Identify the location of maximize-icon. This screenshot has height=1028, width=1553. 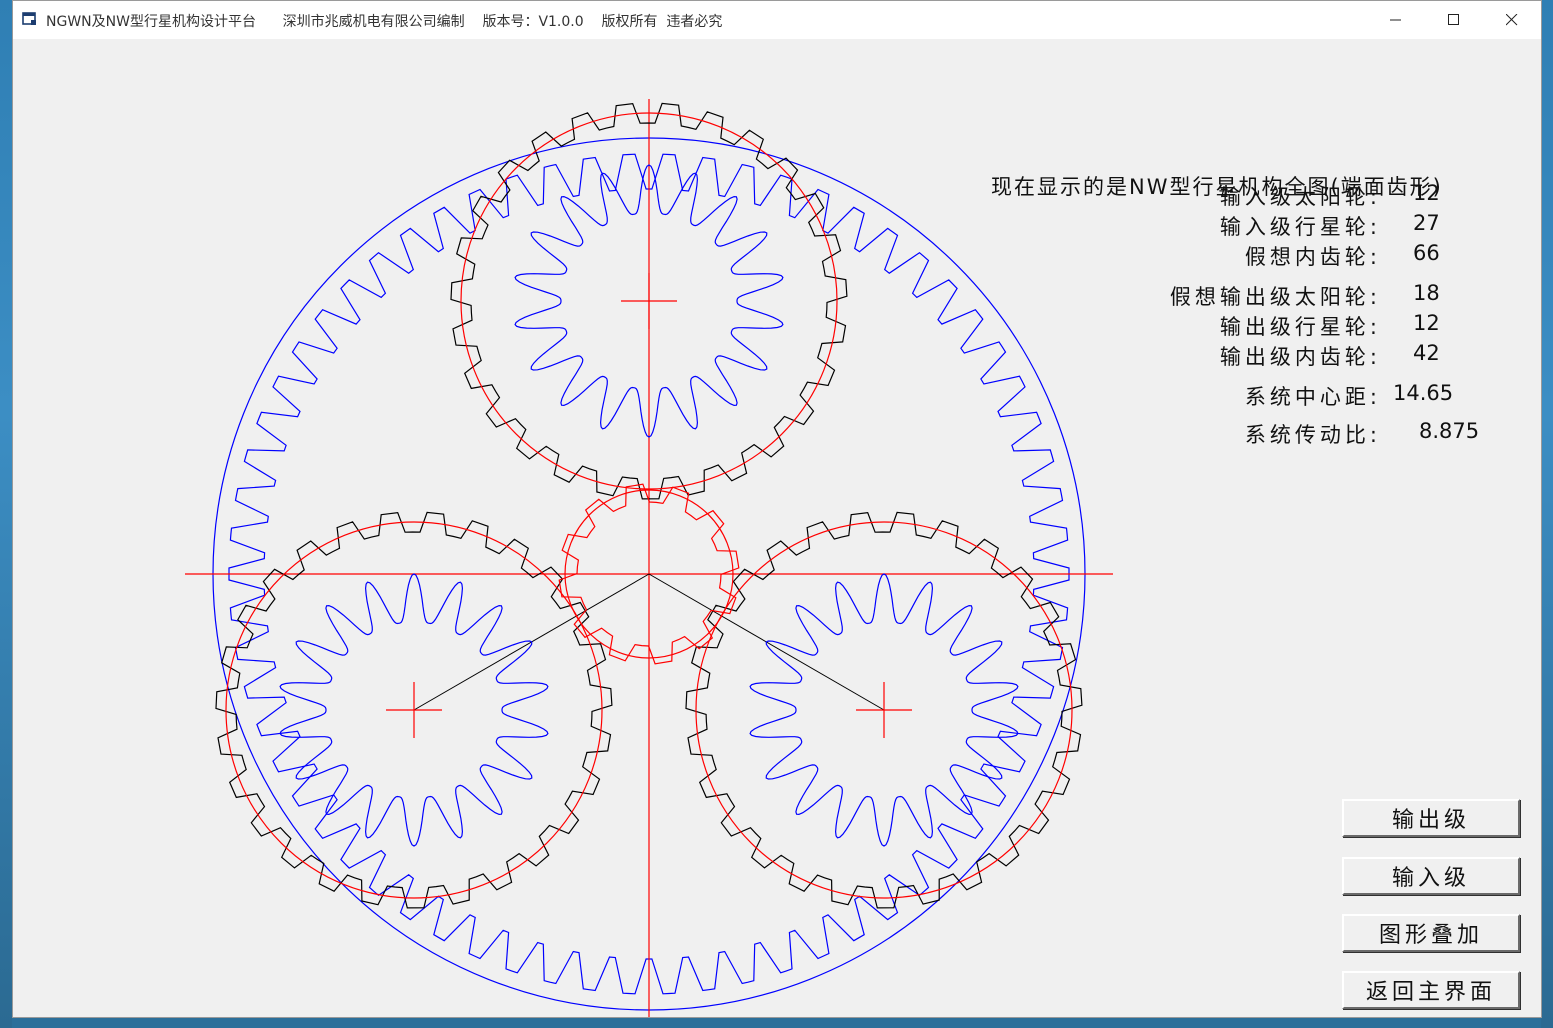
(1453, 19).